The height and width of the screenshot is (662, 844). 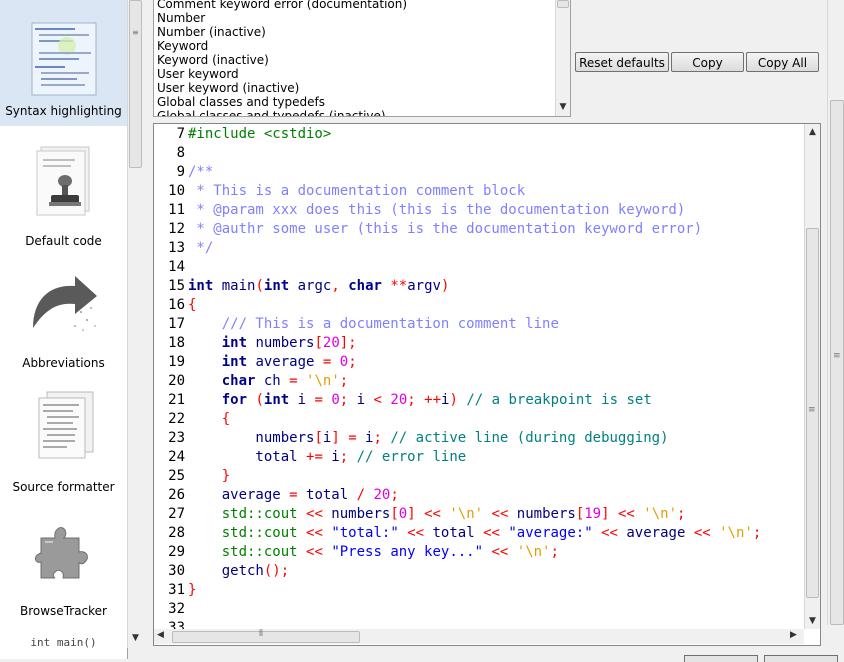 What do you see at coordinates (593, 514) in the screenshot?
I see `code-token: 19` at bounding box center [593, 514].